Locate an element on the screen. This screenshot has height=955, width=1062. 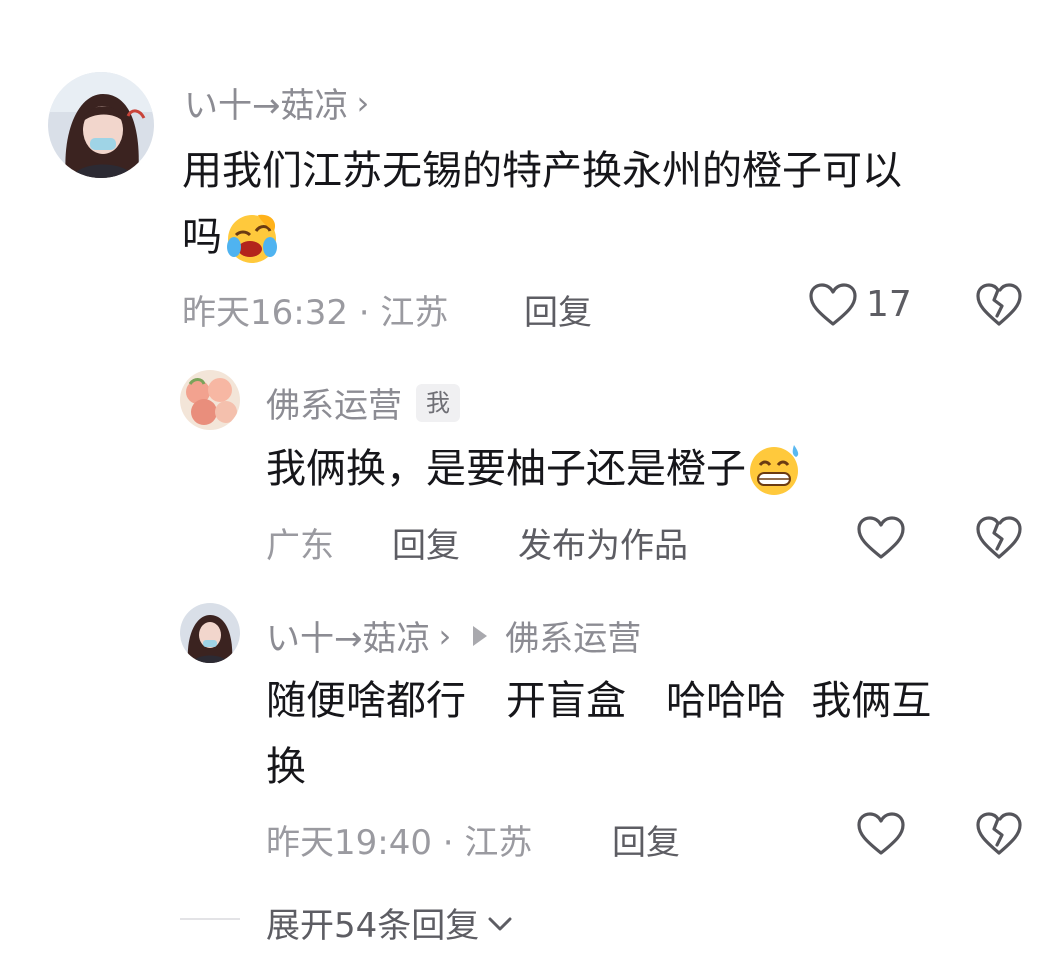
reply-username: 佛系运营 我 is located at coordinates (363, 402).